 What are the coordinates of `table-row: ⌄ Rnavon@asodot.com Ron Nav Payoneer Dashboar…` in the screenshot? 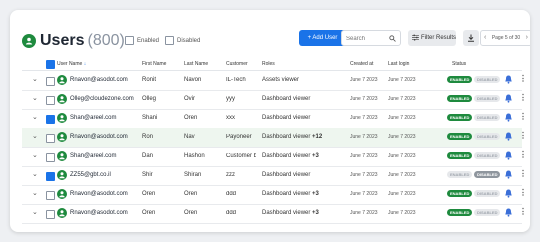 It's located at (274, 138).